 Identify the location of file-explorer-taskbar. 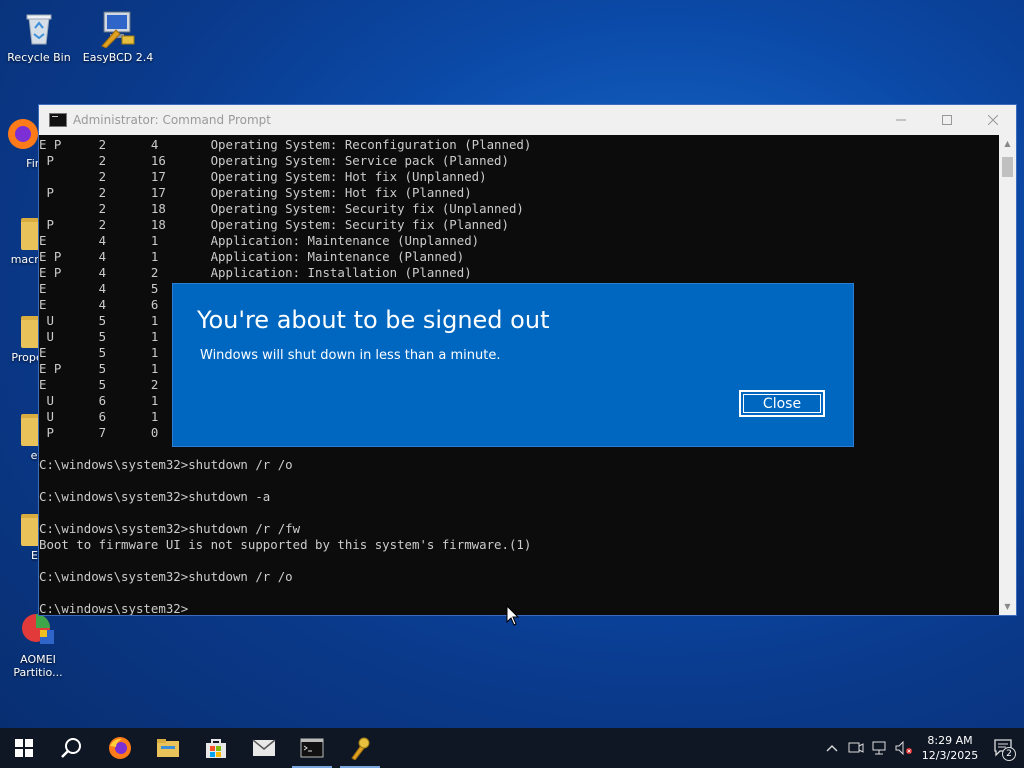
(168, 748).